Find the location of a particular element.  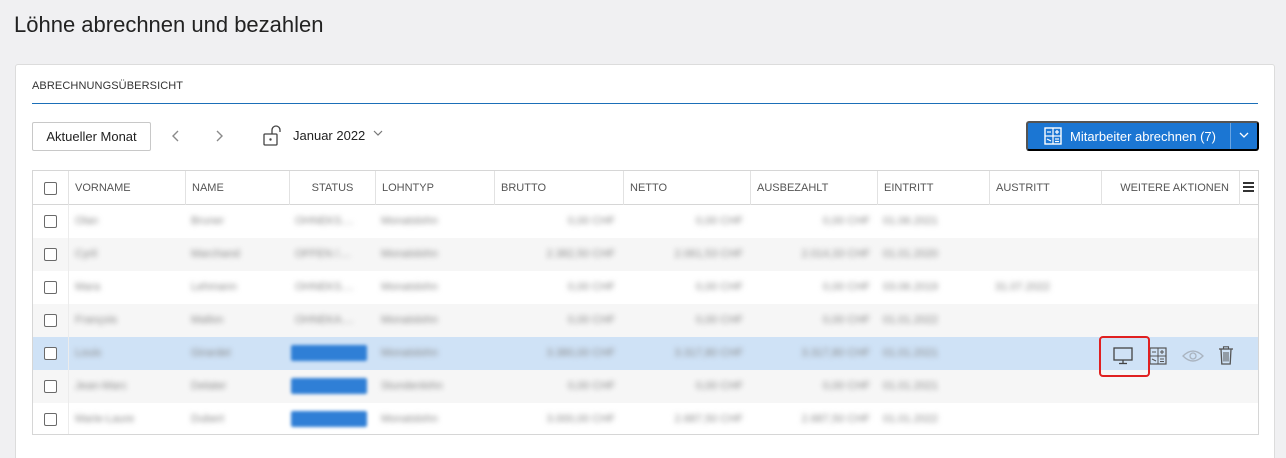

column-header-ausbezahlt: AUSBEZAHLT is located at coordinates (813, 188).